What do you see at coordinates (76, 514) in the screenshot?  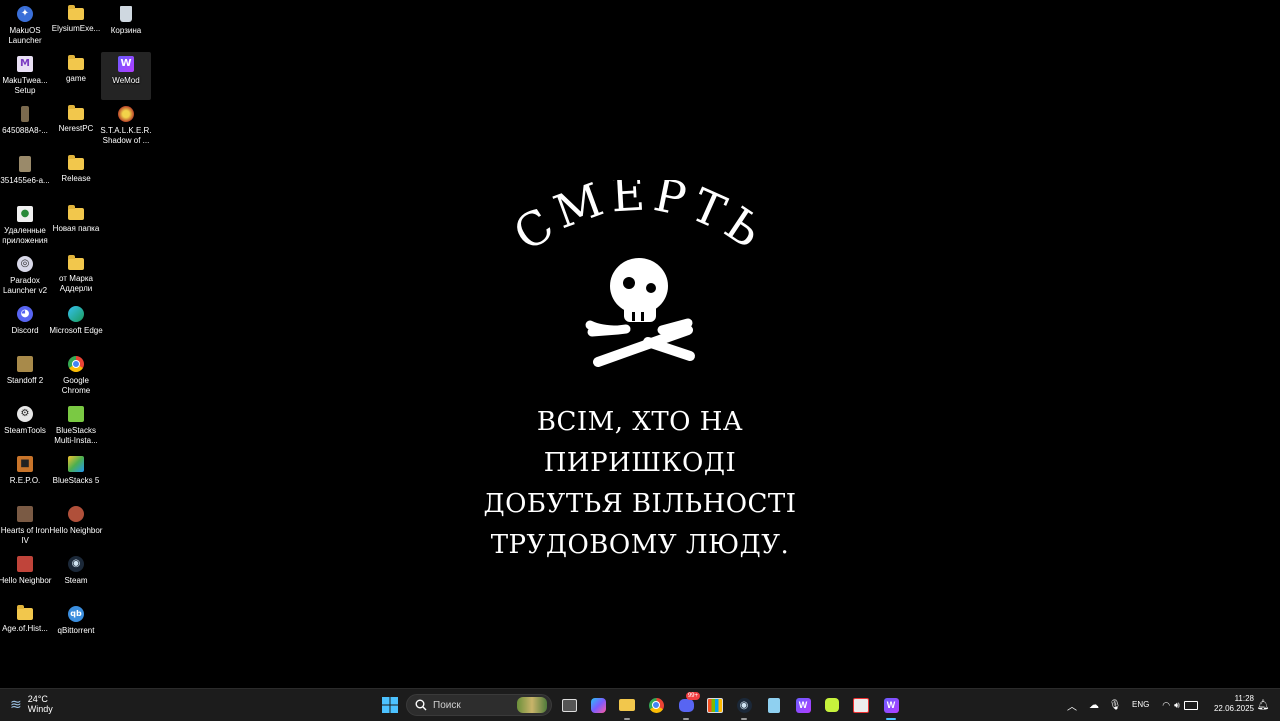 I see `hello-neighbor-icon` at bounding box center [76, 514].